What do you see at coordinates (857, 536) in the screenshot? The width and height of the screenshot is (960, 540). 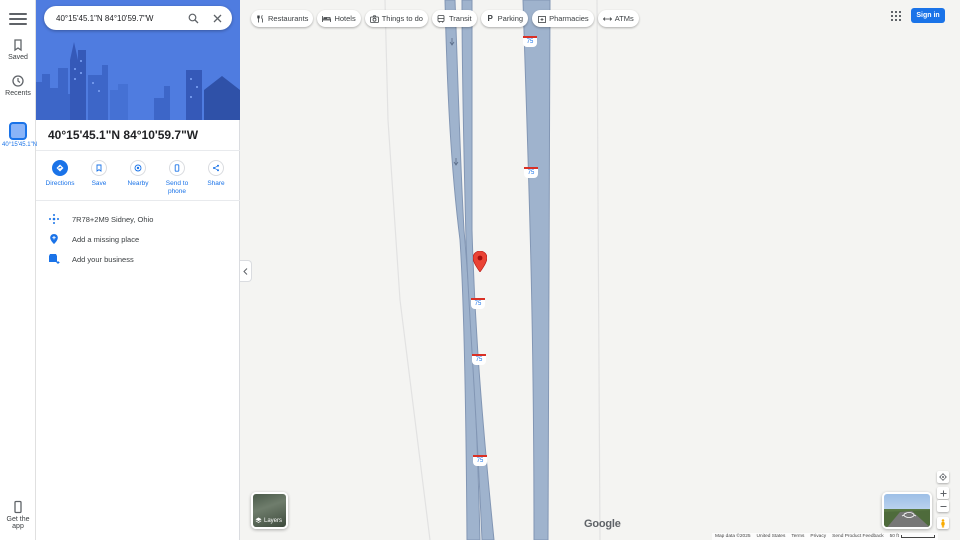 I see `send-feedback-link: Send Product Feedback` at bounding box center [857, 536].